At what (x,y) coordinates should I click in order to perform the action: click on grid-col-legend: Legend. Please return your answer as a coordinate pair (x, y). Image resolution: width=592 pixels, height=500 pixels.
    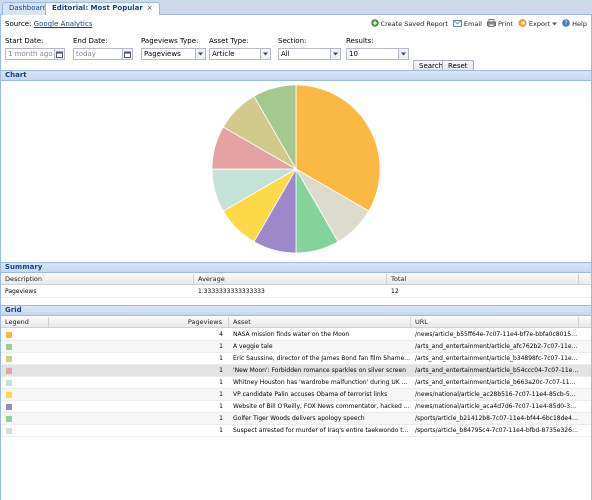
    Looking at the image, I should click on (25, 322).